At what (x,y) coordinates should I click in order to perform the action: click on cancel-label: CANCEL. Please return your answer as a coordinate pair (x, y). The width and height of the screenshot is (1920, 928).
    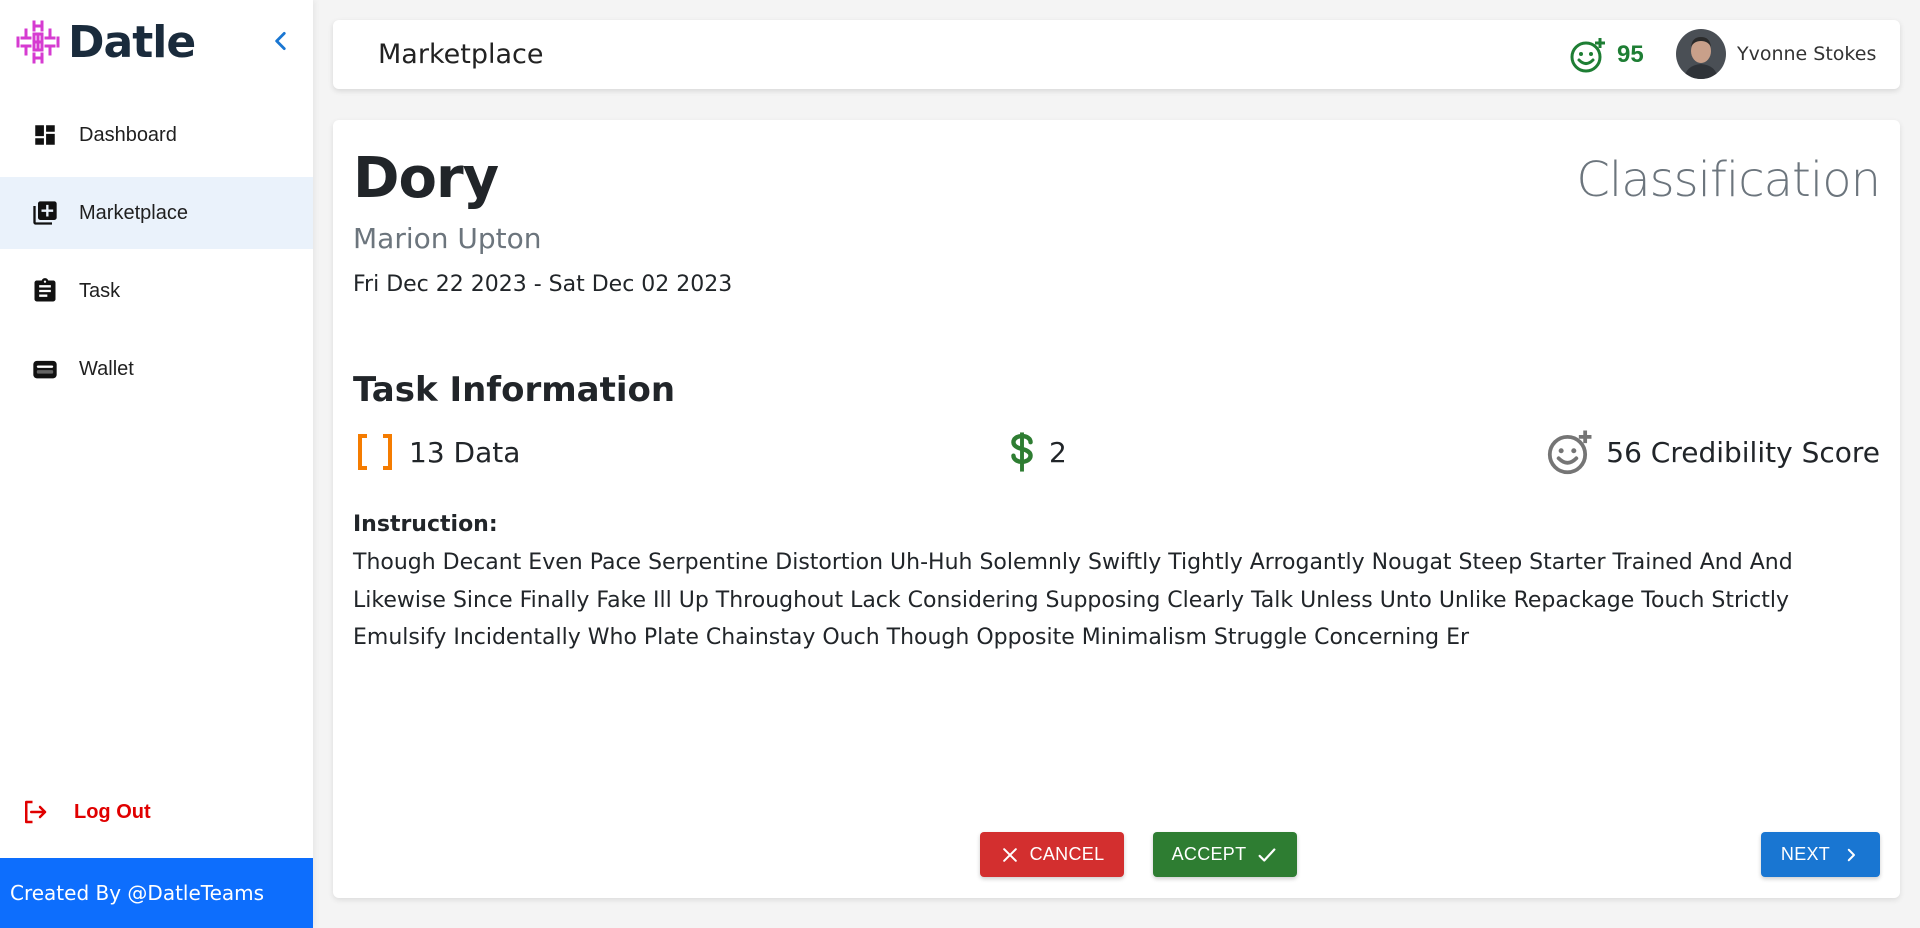
    Looking at the image, I should click on (1067, 854).